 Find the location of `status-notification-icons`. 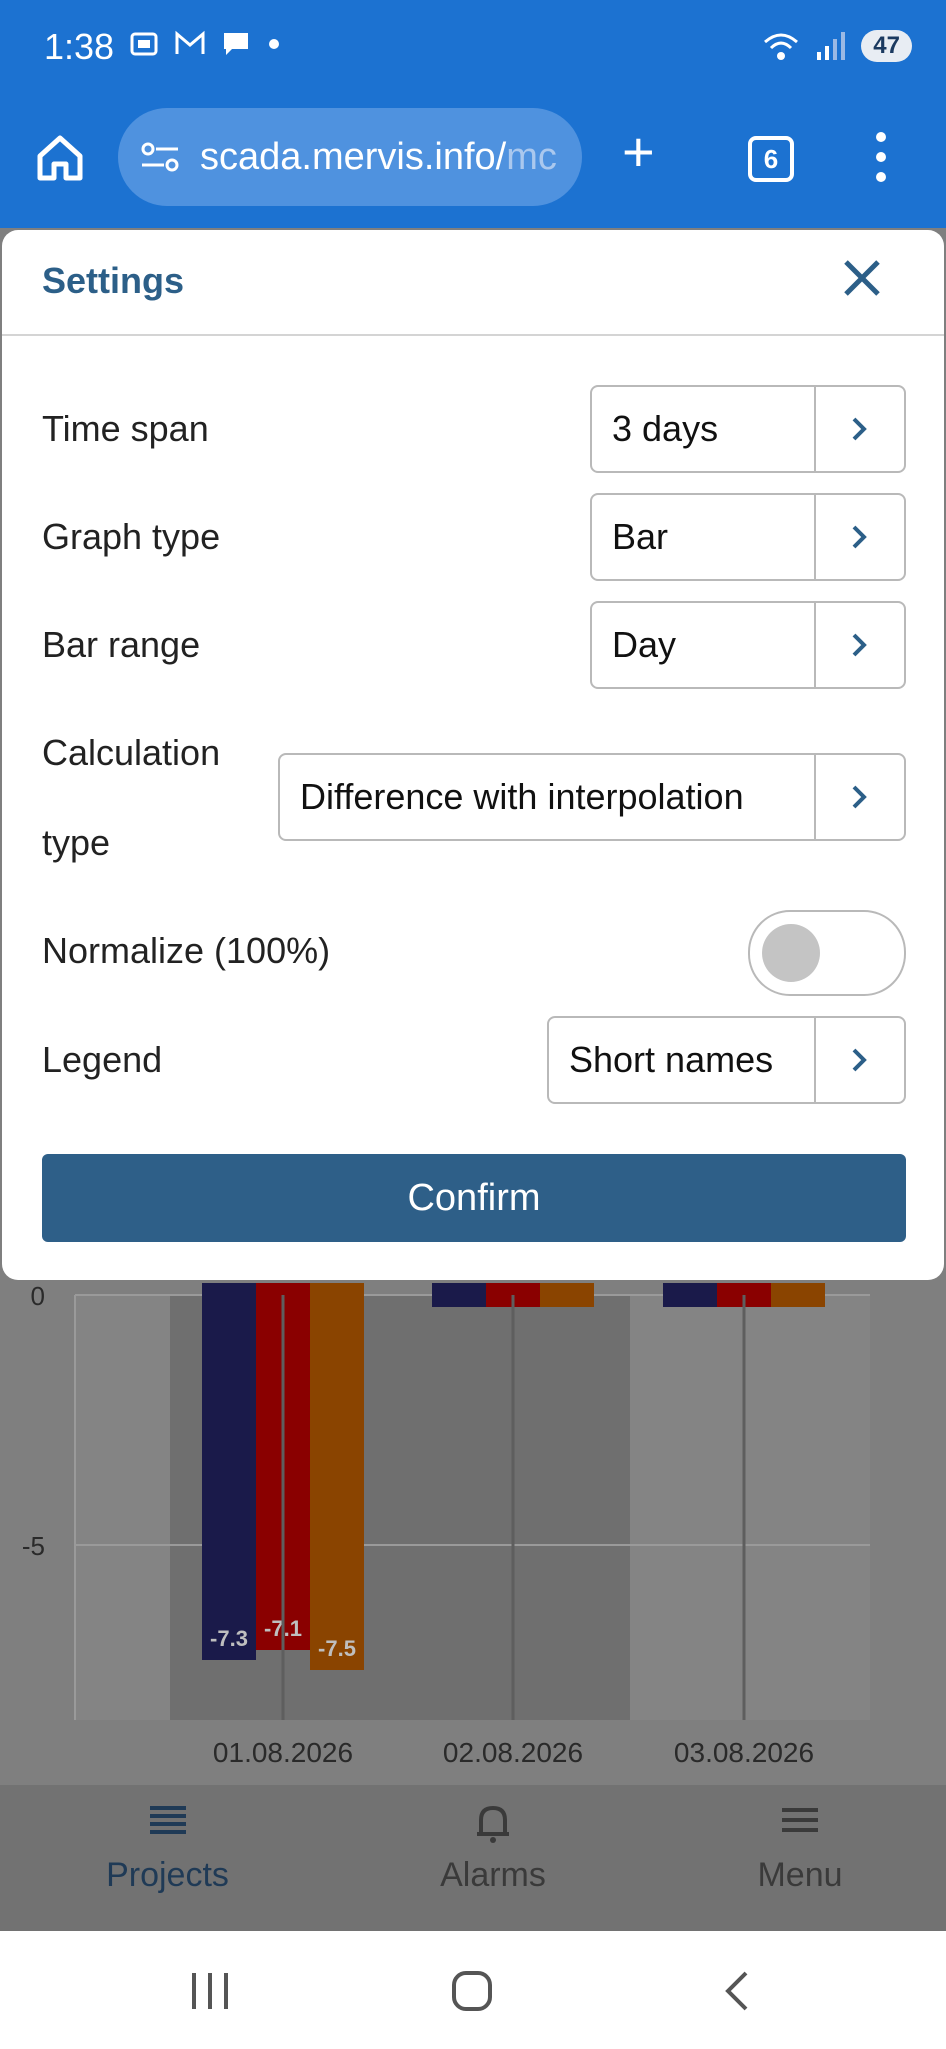

status-notification-icons is located at coordinates (205, 44).